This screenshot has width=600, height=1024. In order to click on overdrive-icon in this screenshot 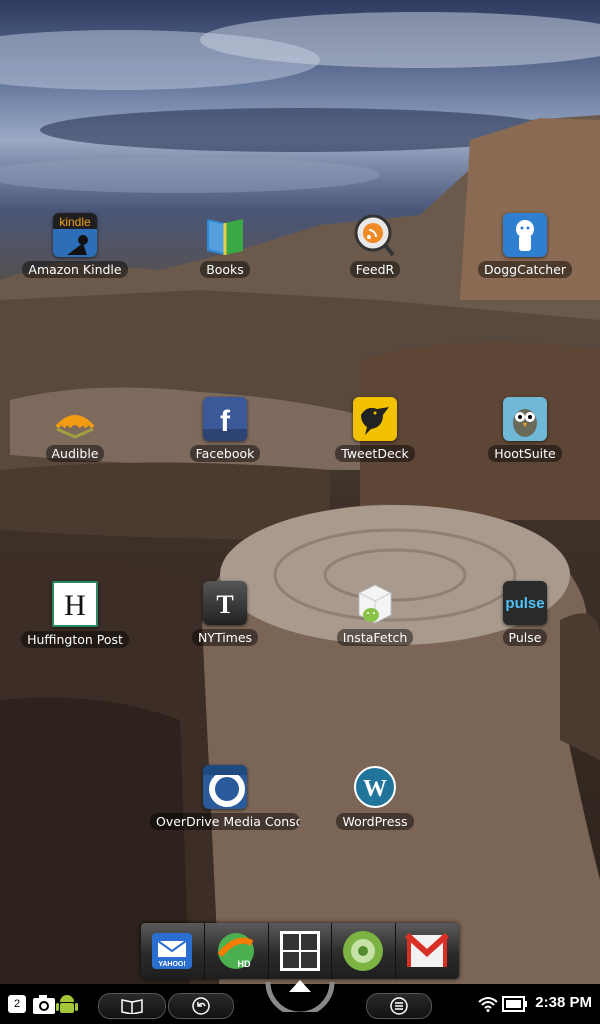, I will do `click(225, 787)`.